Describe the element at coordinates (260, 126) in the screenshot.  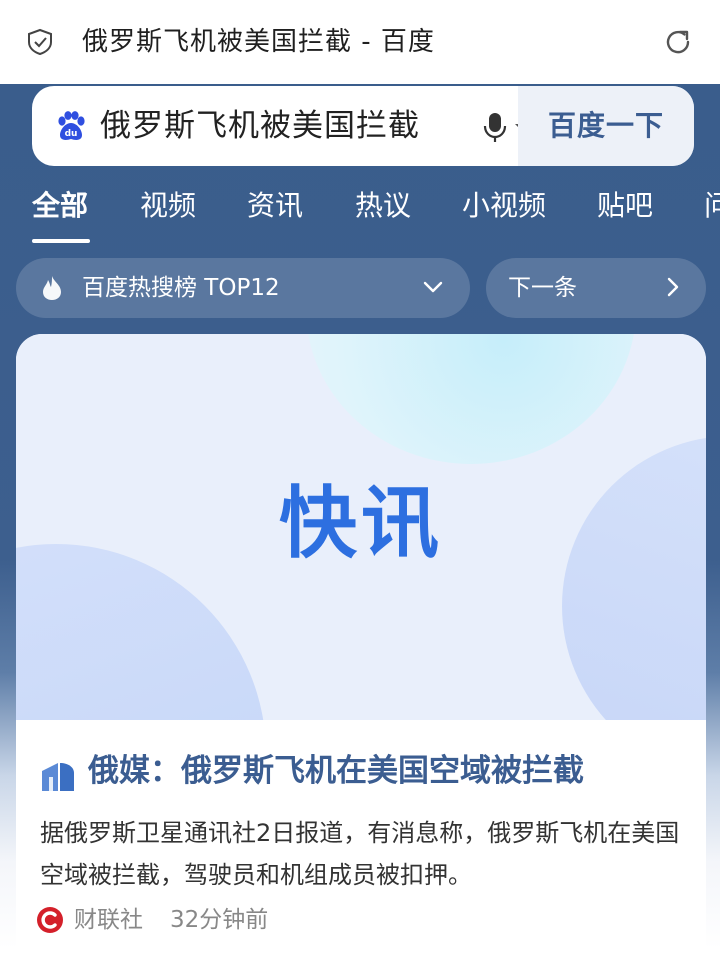
I see `search-input: 俄罗斯飞机被美国拦截` at that location.